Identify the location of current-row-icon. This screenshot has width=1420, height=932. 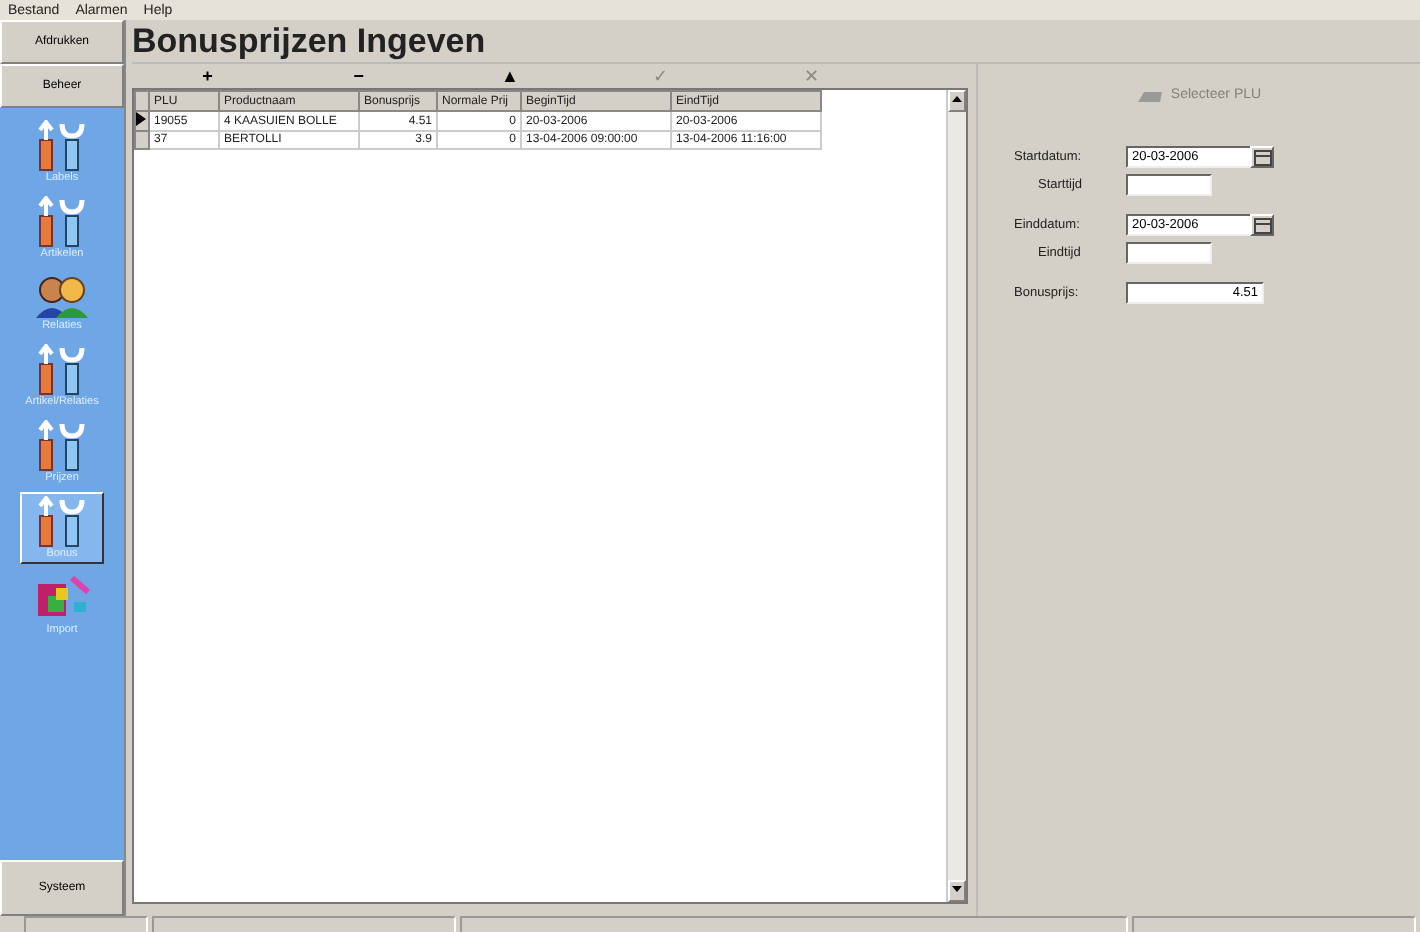
(141, 119).